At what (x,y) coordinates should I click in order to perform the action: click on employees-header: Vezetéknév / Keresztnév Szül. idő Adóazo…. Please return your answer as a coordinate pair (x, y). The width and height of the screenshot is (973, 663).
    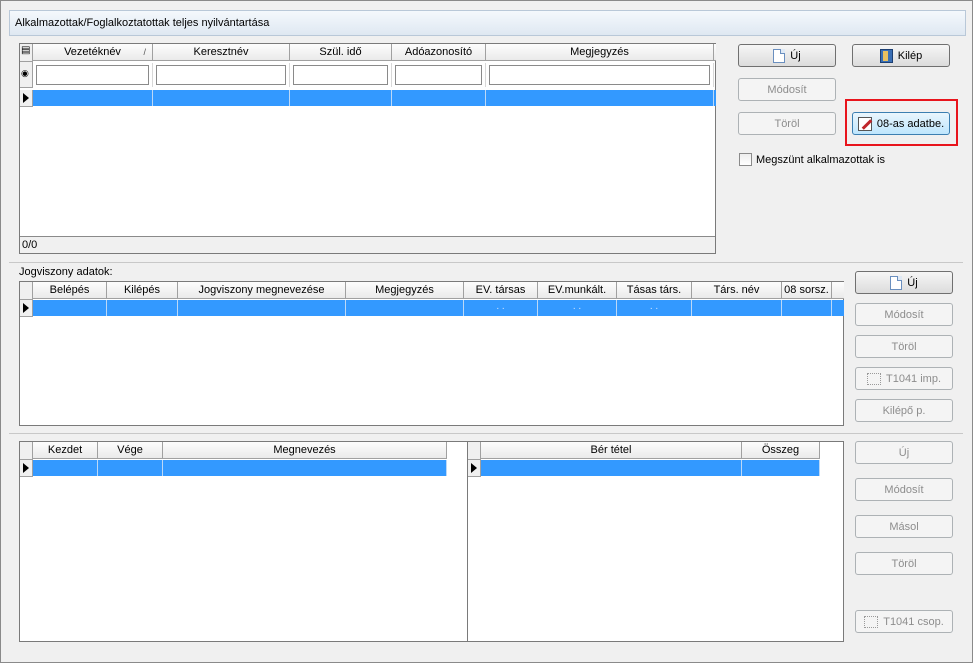
    Looking at the image, I should click on (374, 52).